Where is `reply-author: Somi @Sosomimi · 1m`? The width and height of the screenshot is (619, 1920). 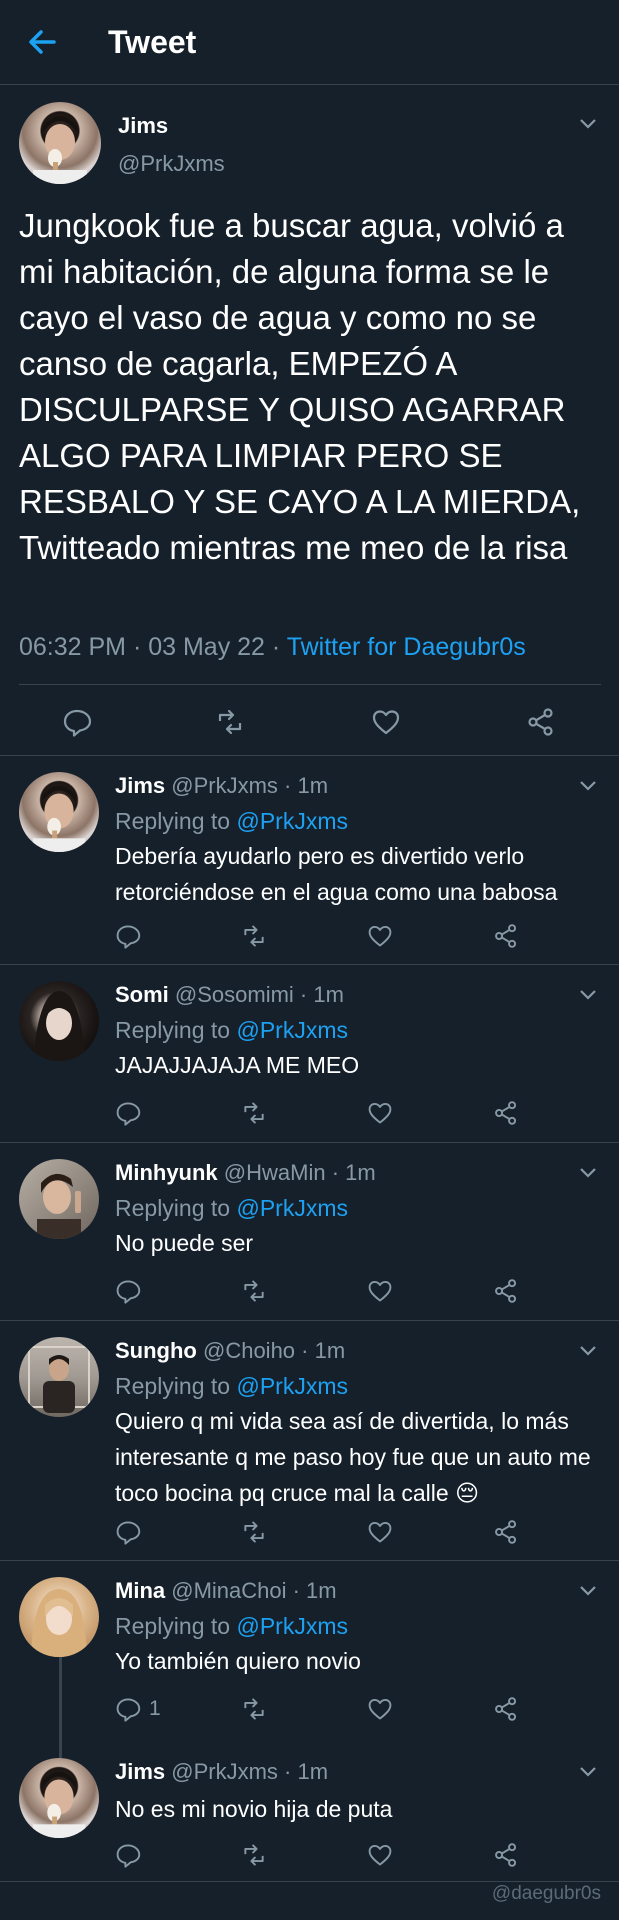 reply-author: Somi @Sosomimi · 1m is located at coordinates (229, 995).